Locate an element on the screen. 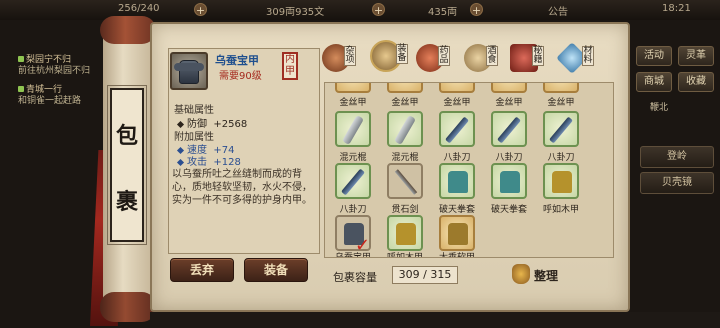  title-char: 裹 is located at coordinates (126, 202).